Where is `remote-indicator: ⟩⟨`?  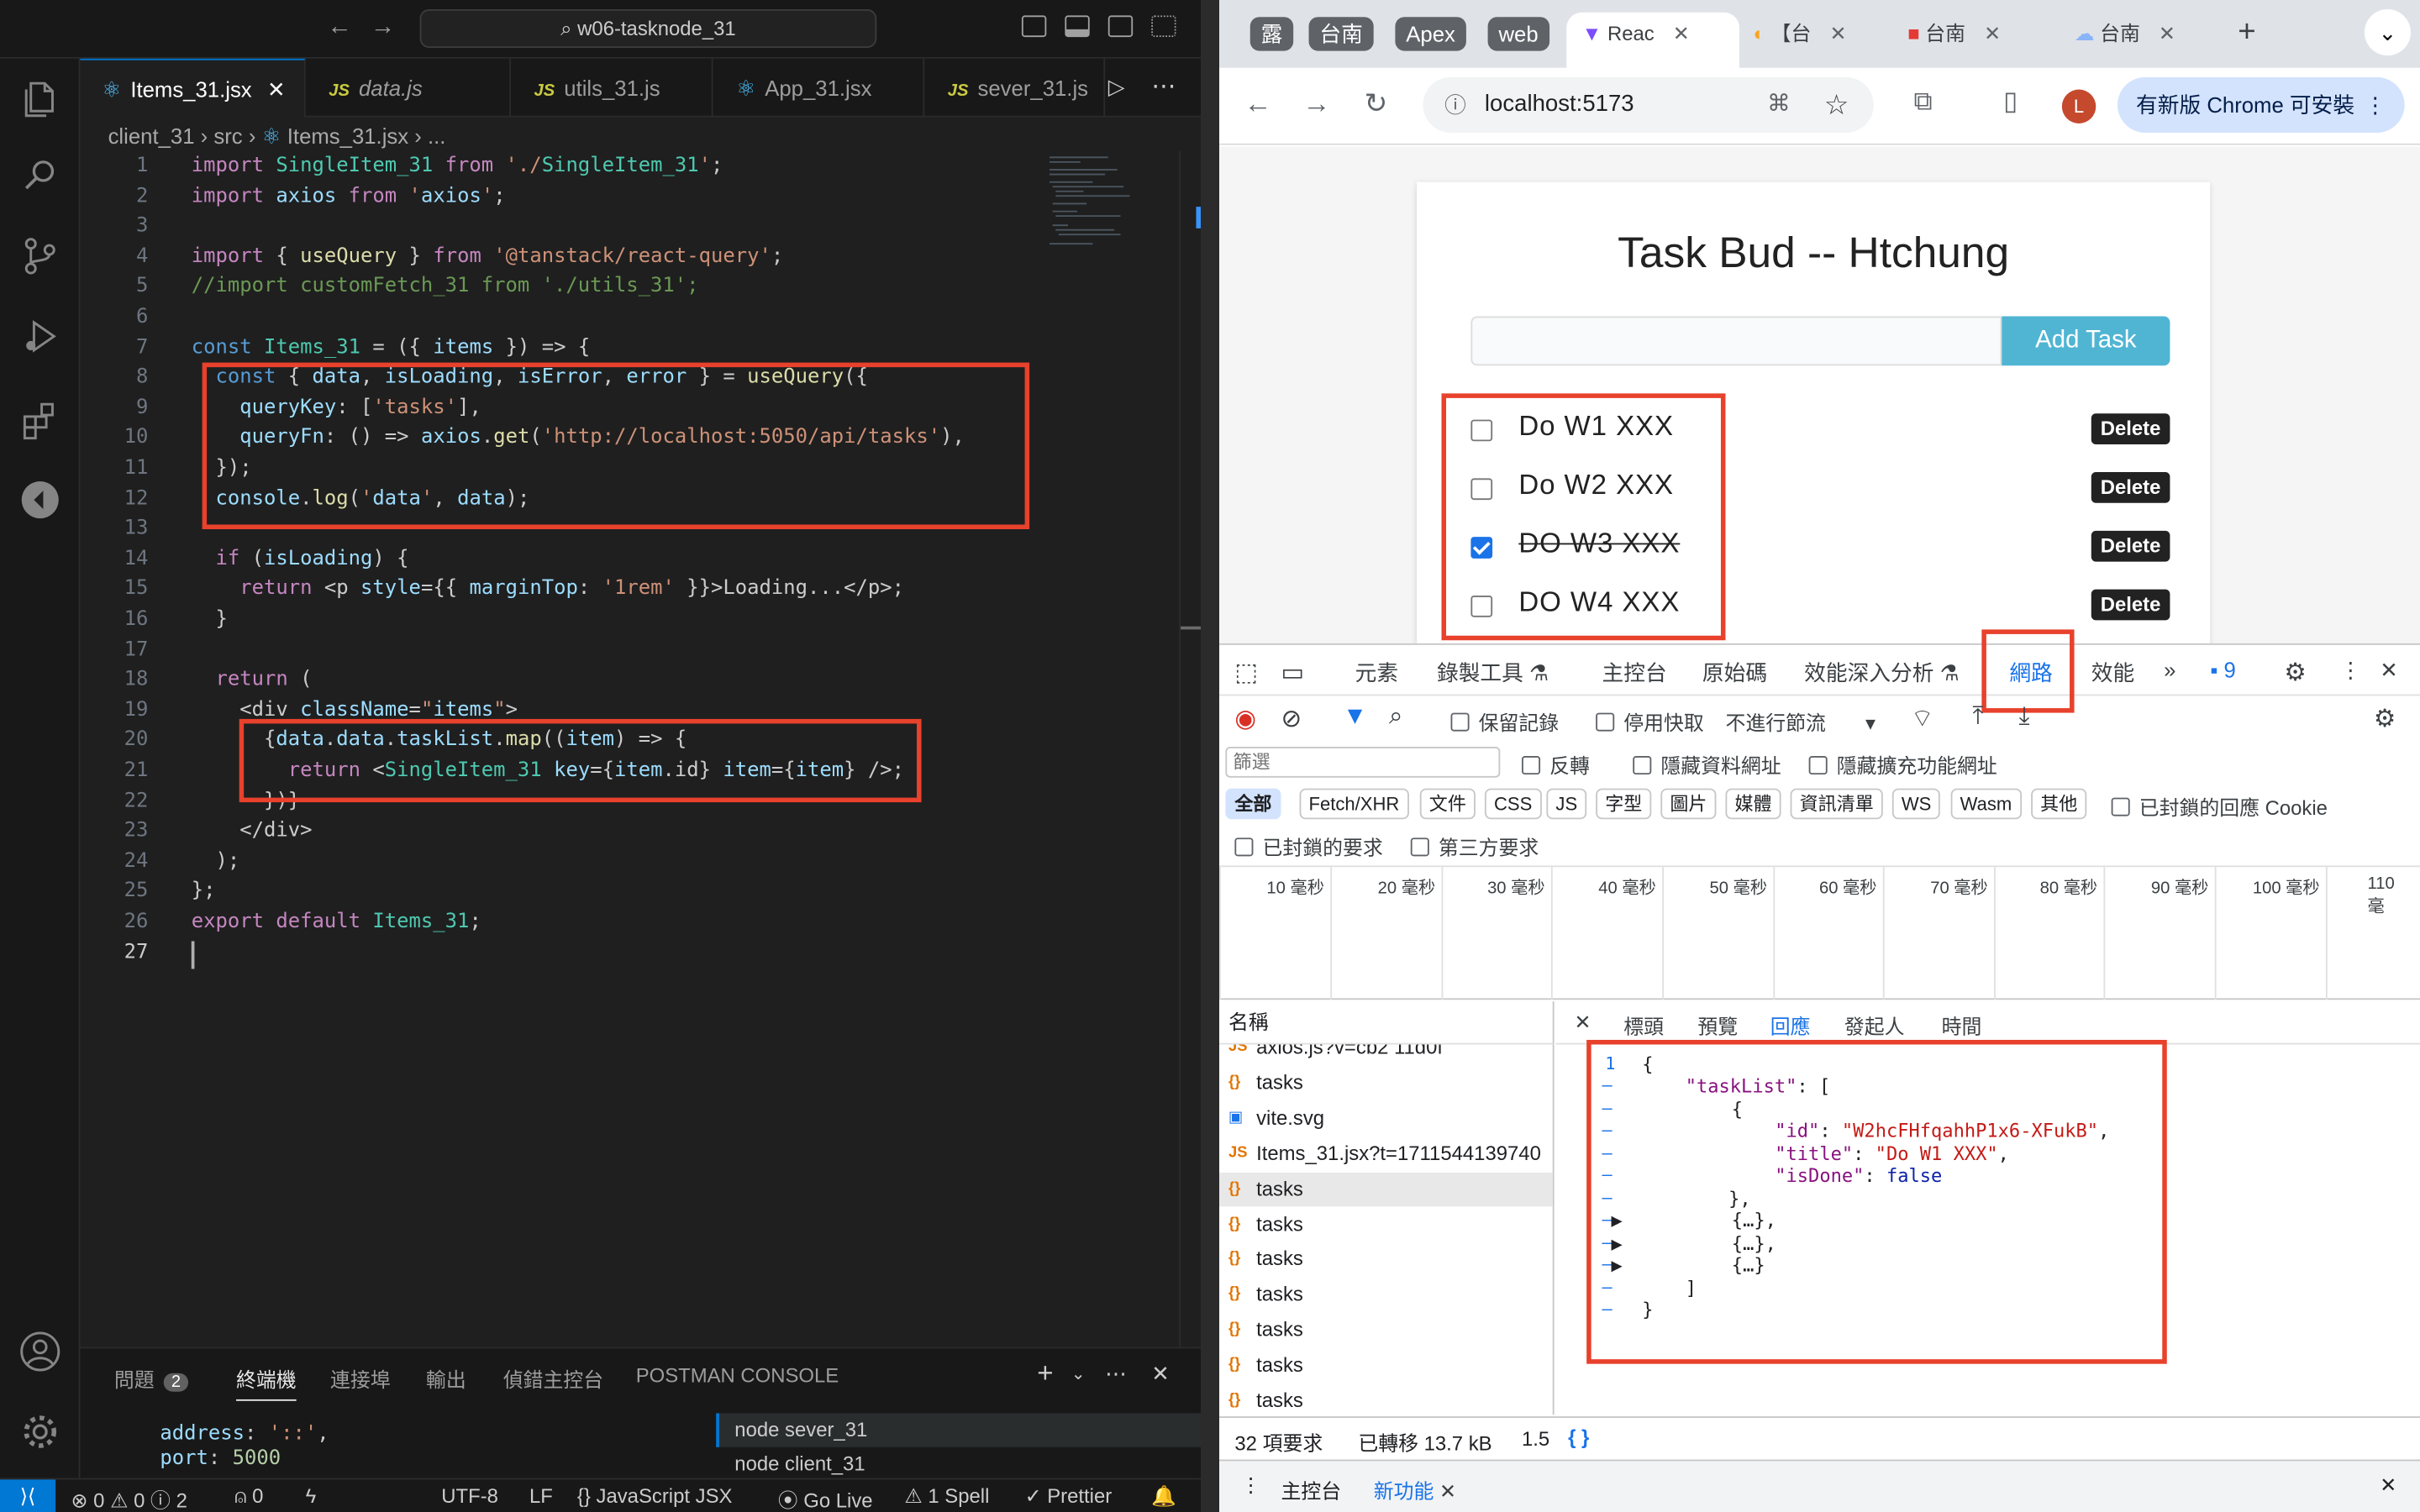
remote-indicator: ⟩⟨ is located at coordinates (28, 1495).